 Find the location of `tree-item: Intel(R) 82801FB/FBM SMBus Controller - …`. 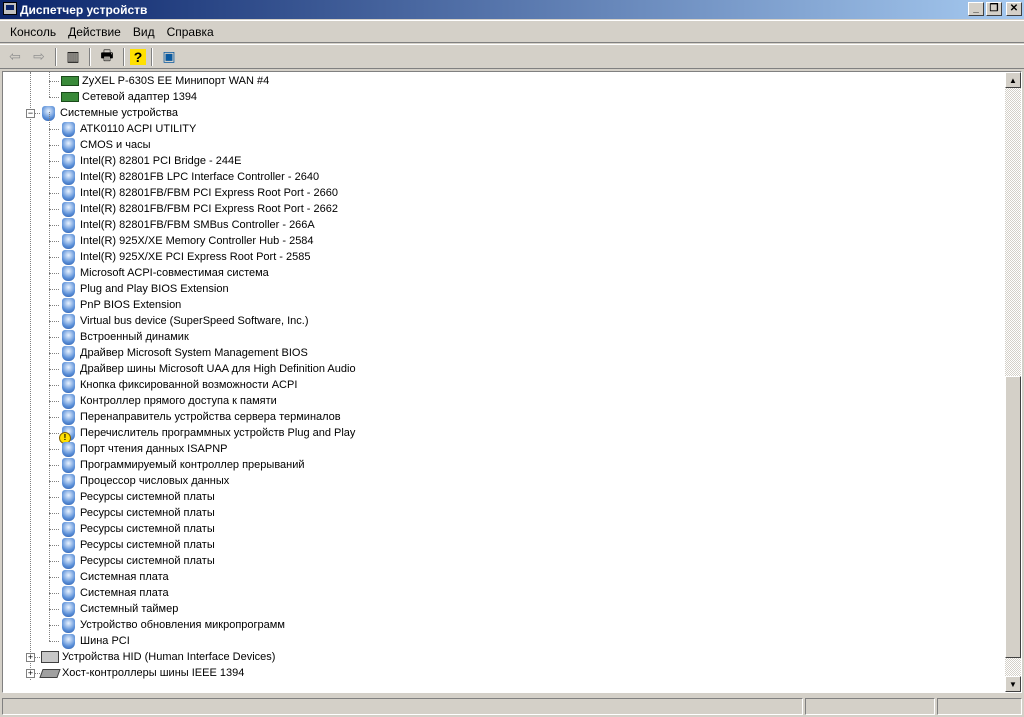

tree-item: Intel(R) 82801FB/FBM SMBus Controller - … is located at coordinates (188, 225).